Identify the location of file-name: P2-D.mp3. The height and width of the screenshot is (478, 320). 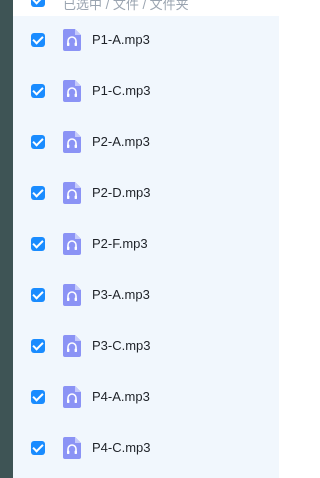
(121, 192).